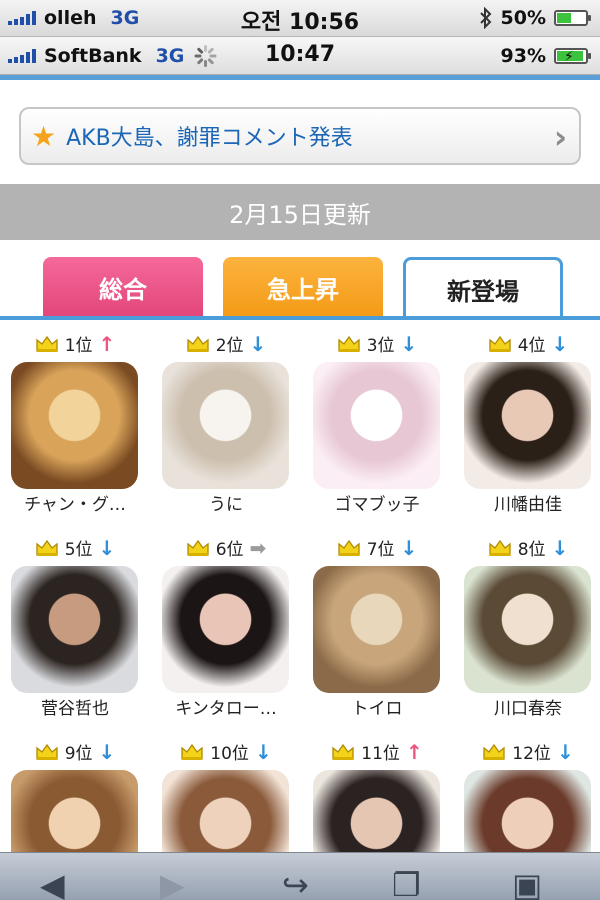 The image size is (600, 900). What do you see at coordinates (70, 18) in the screenshot?
I see `carrier-label: olleh` at bounding box center [70, 18].